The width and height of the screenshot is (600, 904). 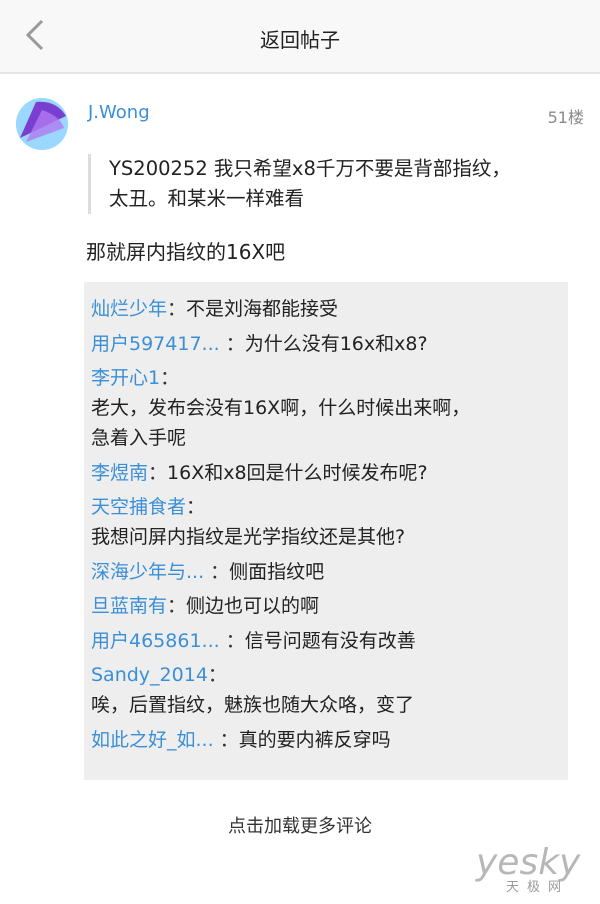 I want to click on page-title: 返回帖子, so click(x=300, y=40).